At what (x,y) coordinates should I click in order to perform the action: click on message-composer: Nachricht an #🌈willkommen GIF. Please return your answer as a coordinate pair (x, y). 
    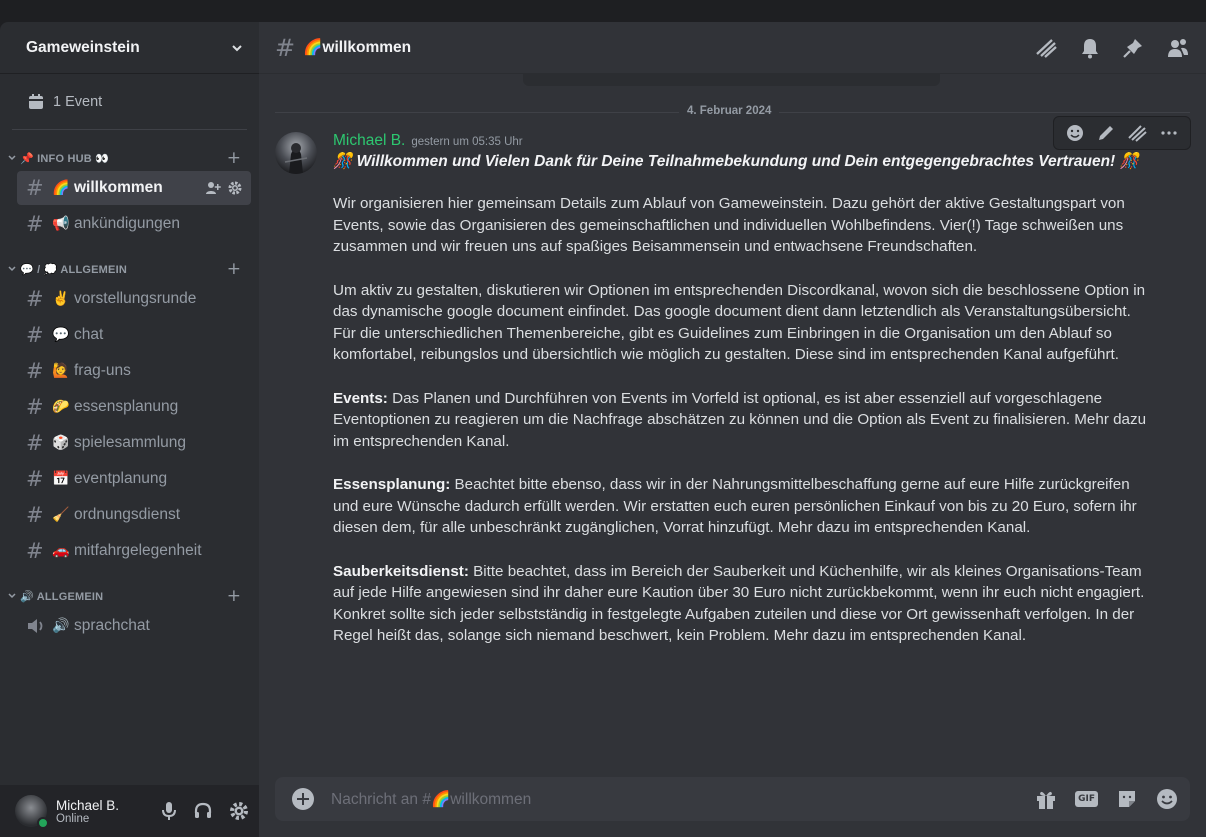
    Looking at the image, I should click on (732, 799).